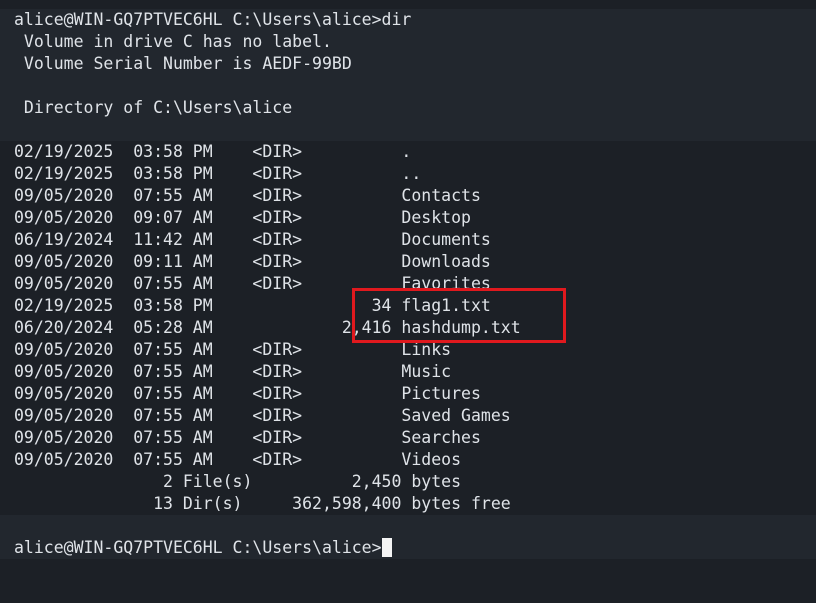  What do you see at coordinates (408, 42) in the screenshot?
I see `volume-label-line: Volume in drive C has no label.` at bounding box center [408, 42].